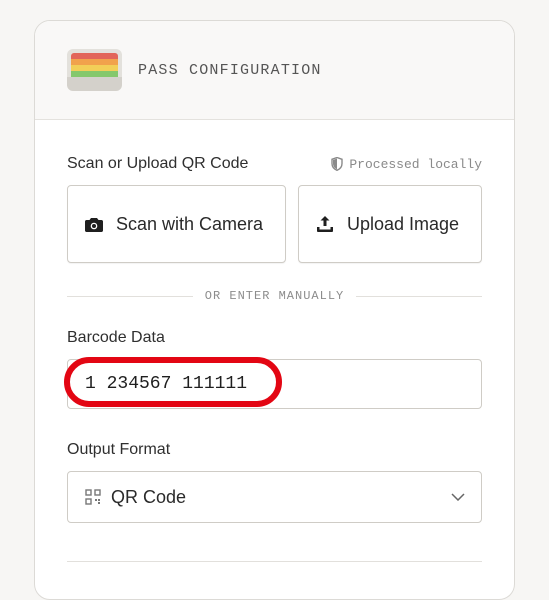 The height and width of the screenshot is (600, 549). I want to click on output-format-select: QR Code, so click(274, 497).